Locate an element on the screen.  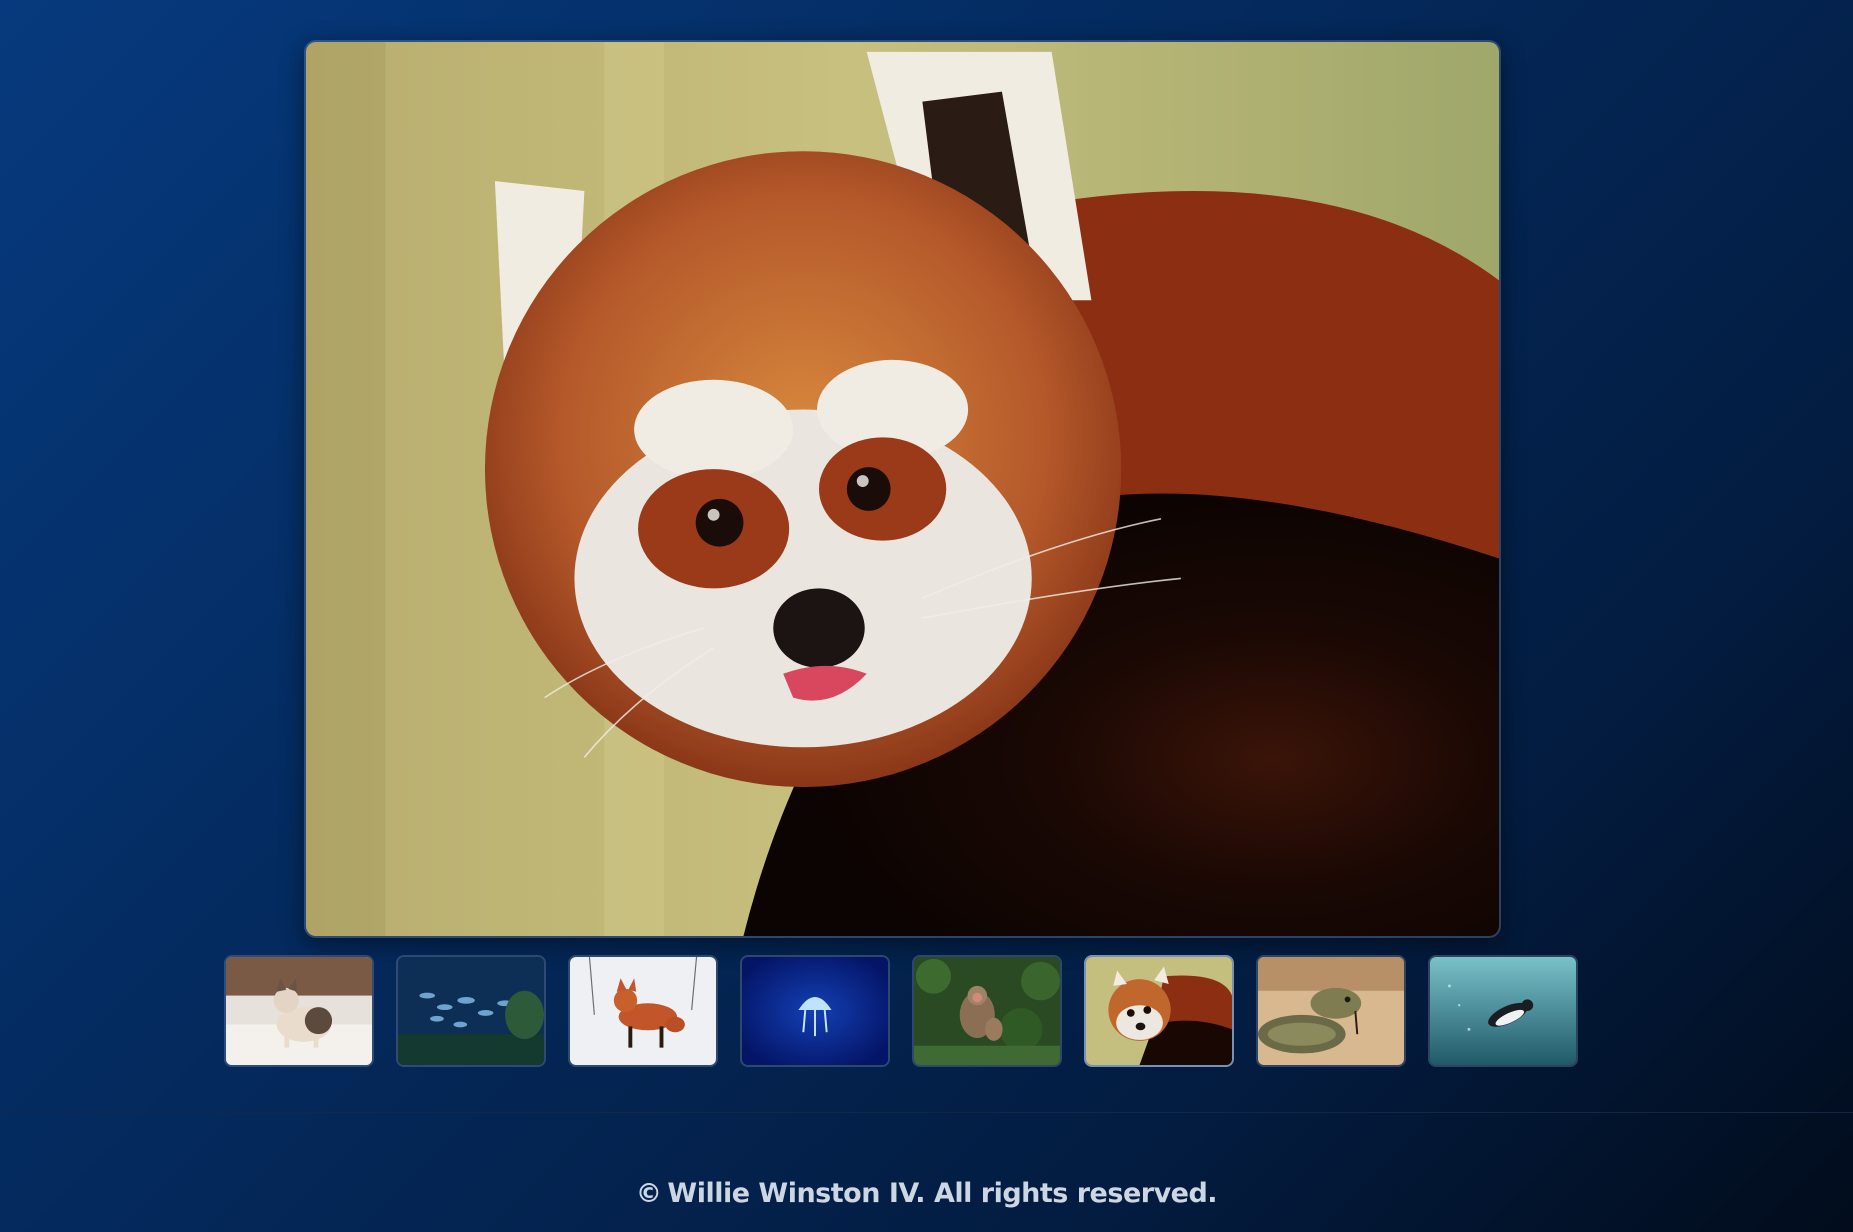
copyright-icon: © is located at coordinates (648, 1194).